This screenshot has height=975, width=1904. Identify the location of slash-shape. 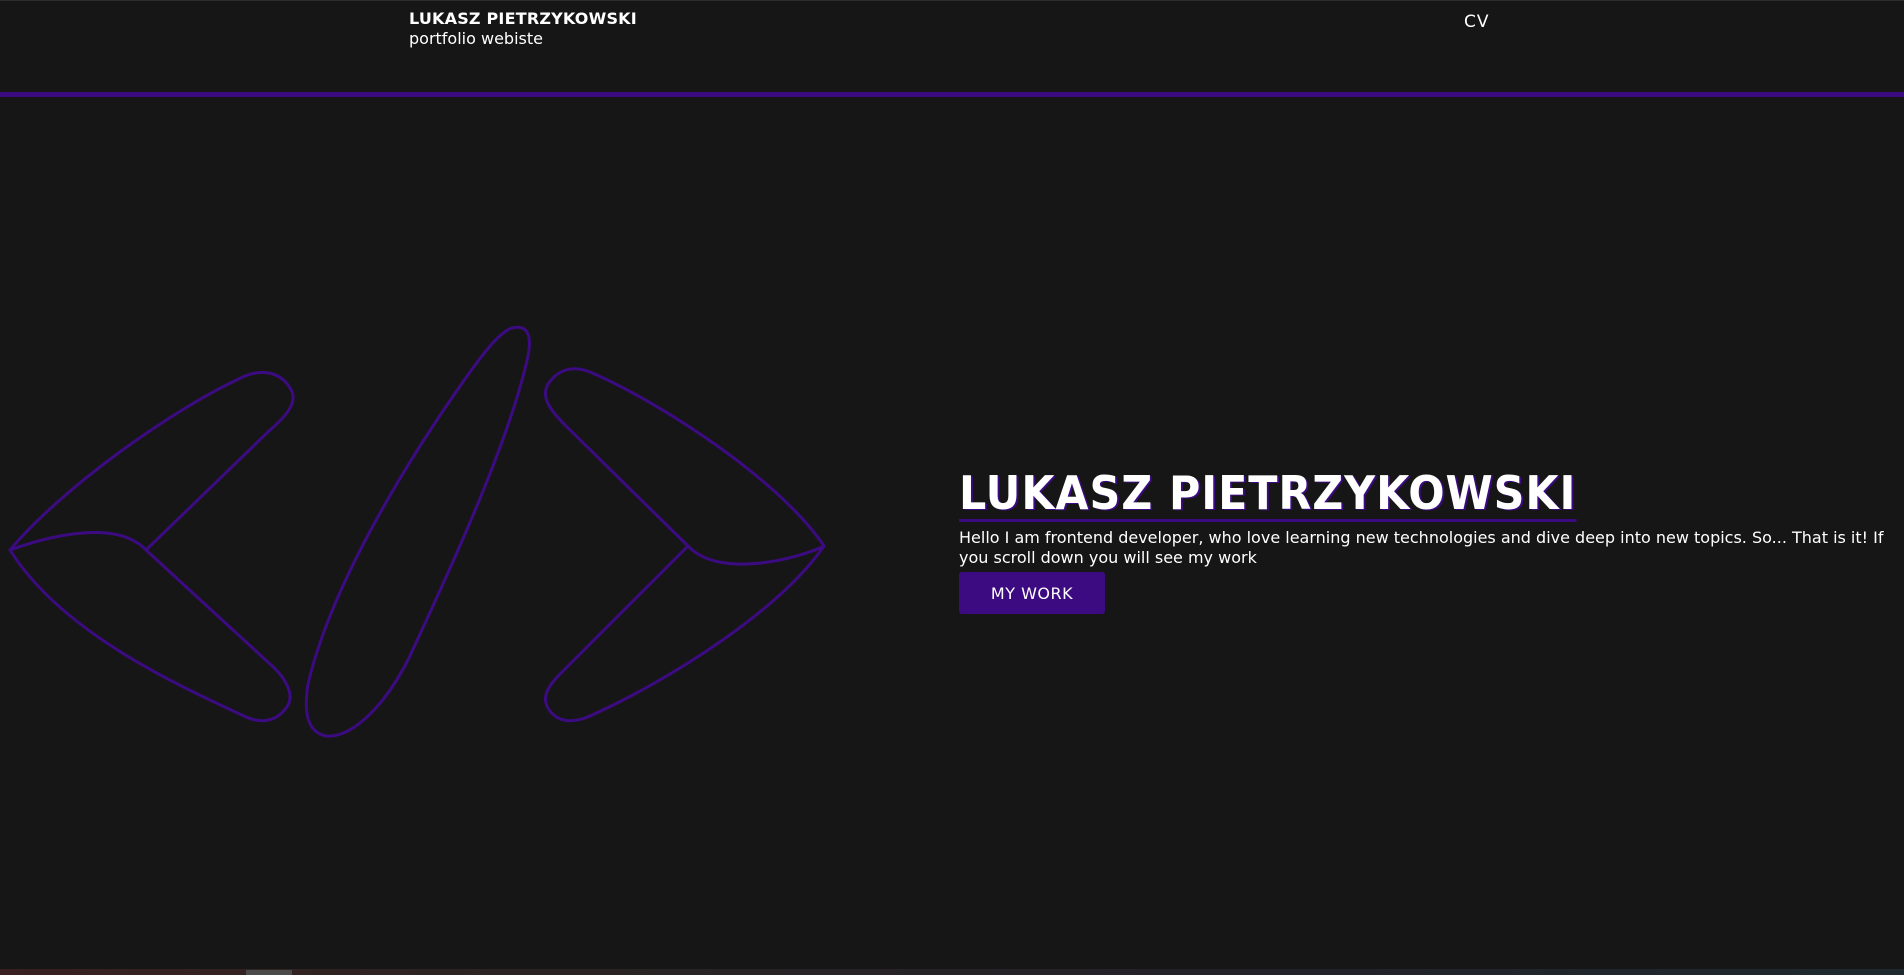
(417, 531).